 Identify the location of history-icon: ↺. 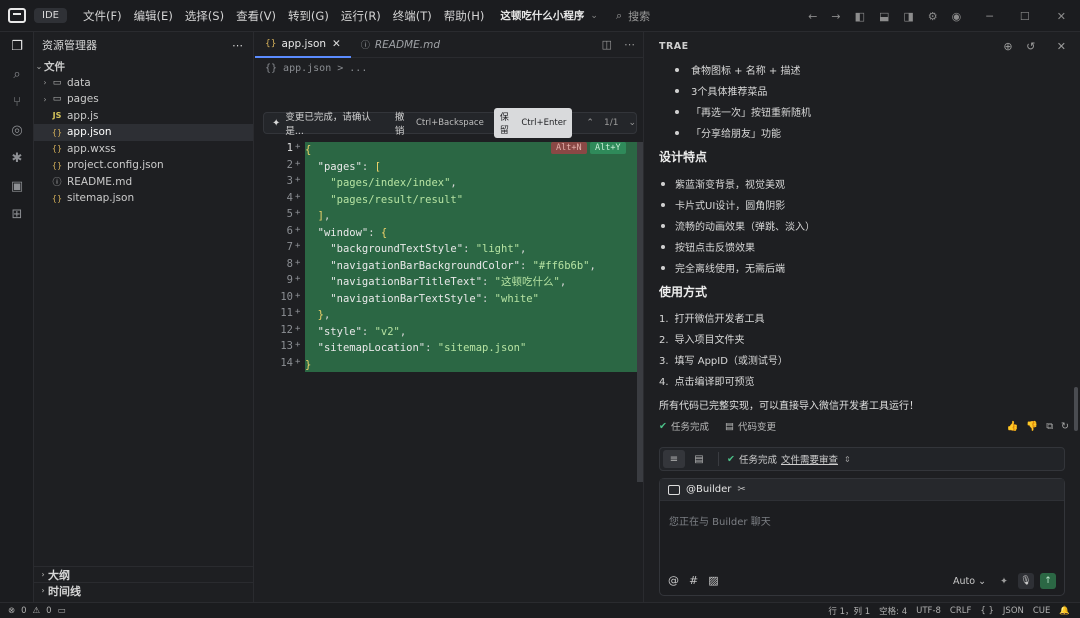
(1030, 46).